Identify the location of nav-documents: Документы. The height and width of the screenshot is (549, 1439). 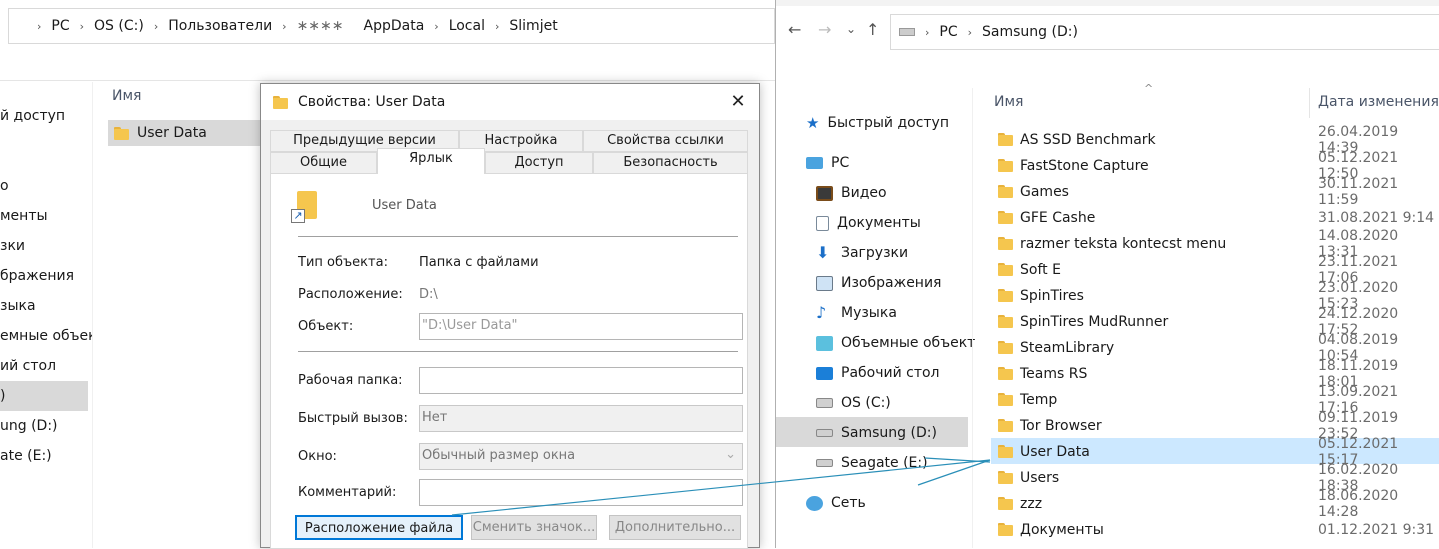
(868, 223).